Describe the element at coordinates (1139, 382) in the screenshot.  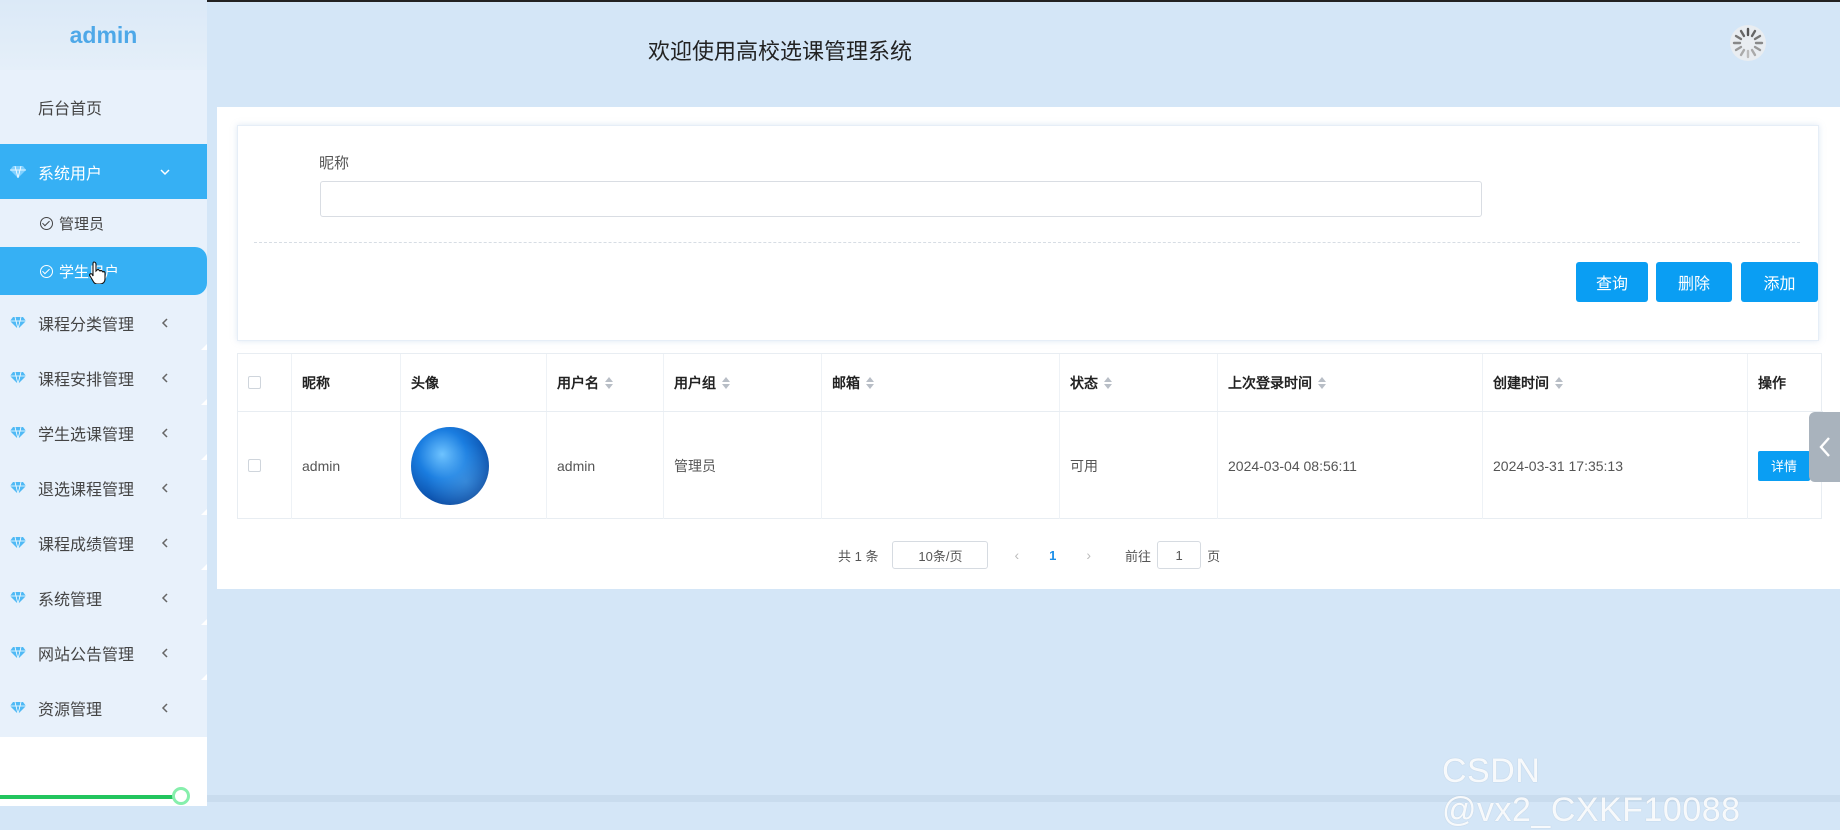
I see `column-header-status: 状态` at that location.